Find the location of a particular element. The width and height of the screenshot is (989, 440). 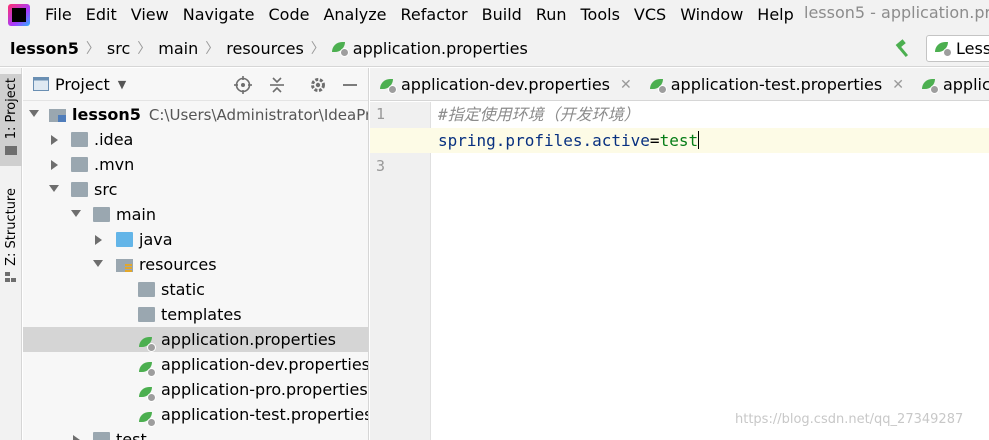

chevron-down-icon: ▼ is located at coordinates (122, 84).